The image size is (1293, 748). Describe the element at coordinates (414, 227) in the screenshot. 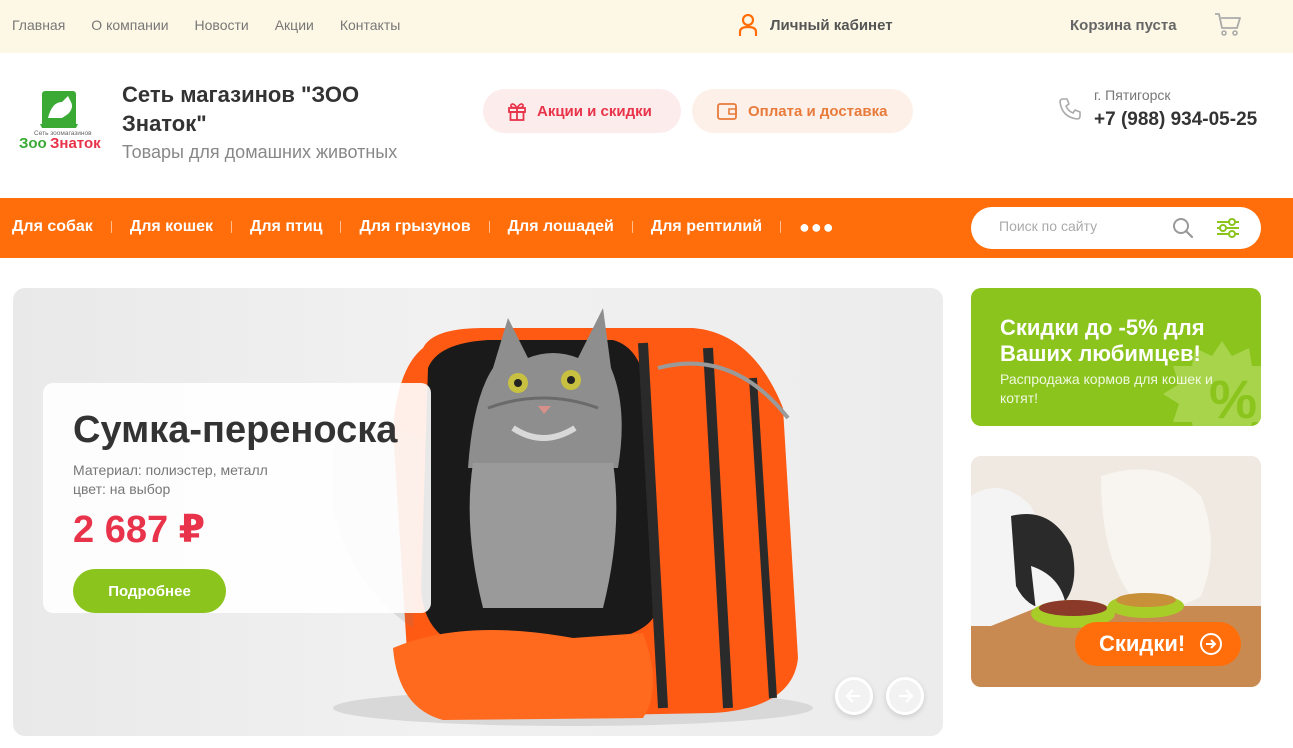

I see `category-rodents: Для грызунов` at that location.